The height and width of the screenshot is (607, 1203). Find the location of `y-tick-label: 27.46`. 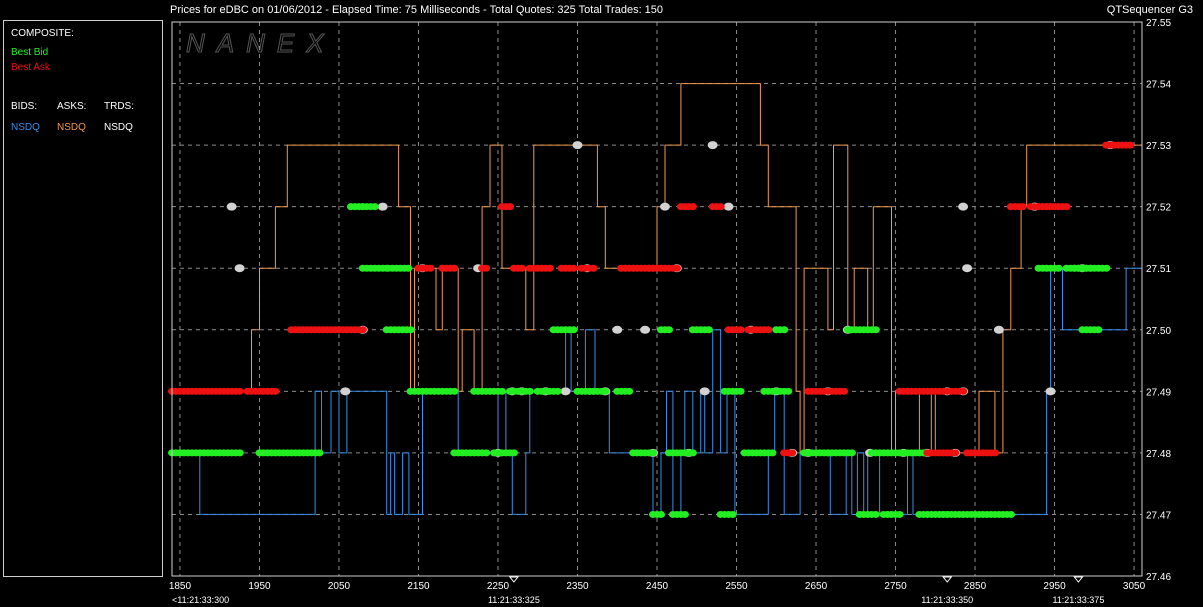

y-tick-label: 27.46 is located at coordinates (1158, 577).